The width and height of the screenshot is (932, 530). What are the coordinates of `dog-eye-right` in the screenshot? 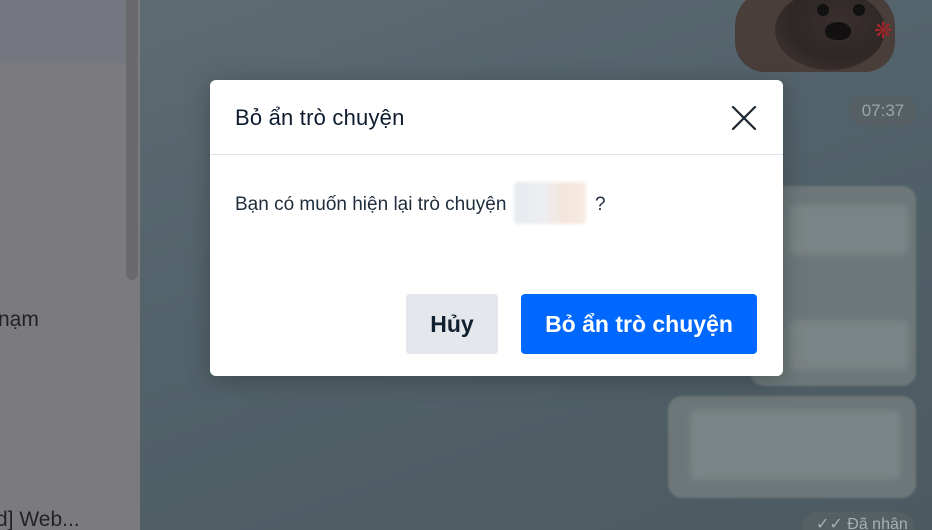 It's located at (859, 10).